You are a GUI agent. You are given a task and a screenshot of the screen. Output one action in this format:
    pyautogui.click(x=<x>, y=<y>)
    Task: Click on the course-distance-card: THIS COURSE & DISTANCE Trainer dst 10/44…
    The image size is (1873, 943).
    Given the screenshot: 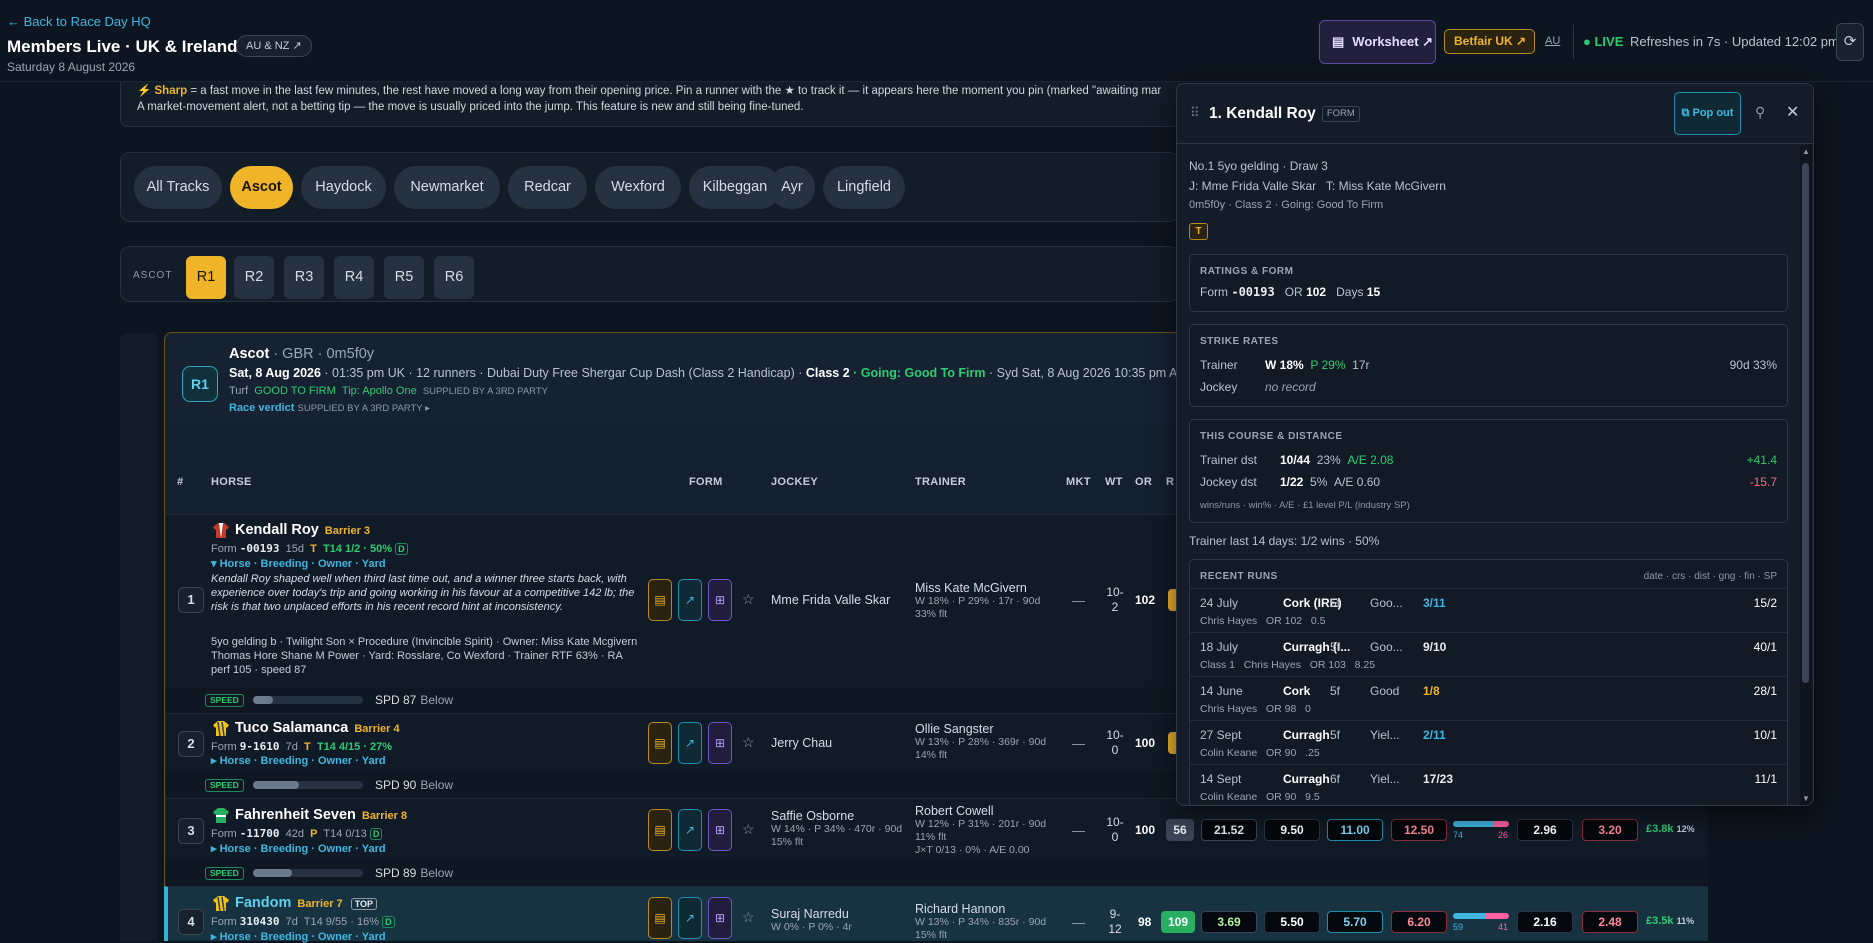 What is the action you would take?
    pyautogui.click(x=1488, y=471)
    